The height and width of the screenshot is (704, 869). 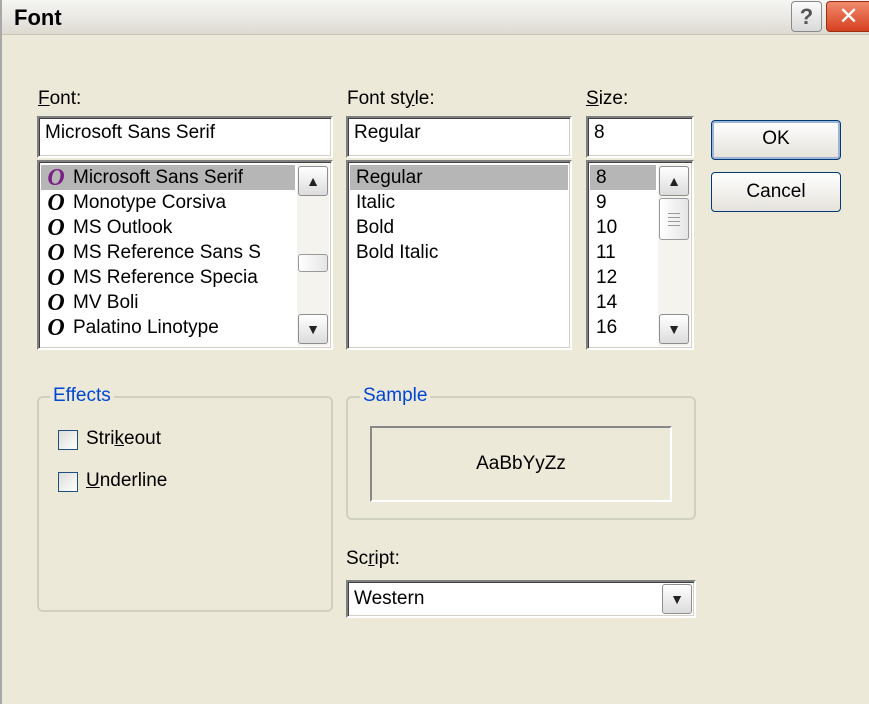 What do you see at coordinates (60, 98) in the screenshot?
I see `font-label: Font:` at bounding box center [60, 98].